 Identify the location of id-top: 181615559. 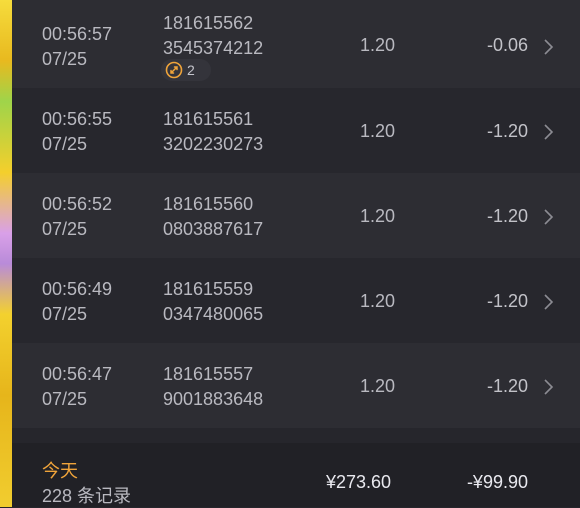
(208, 289).